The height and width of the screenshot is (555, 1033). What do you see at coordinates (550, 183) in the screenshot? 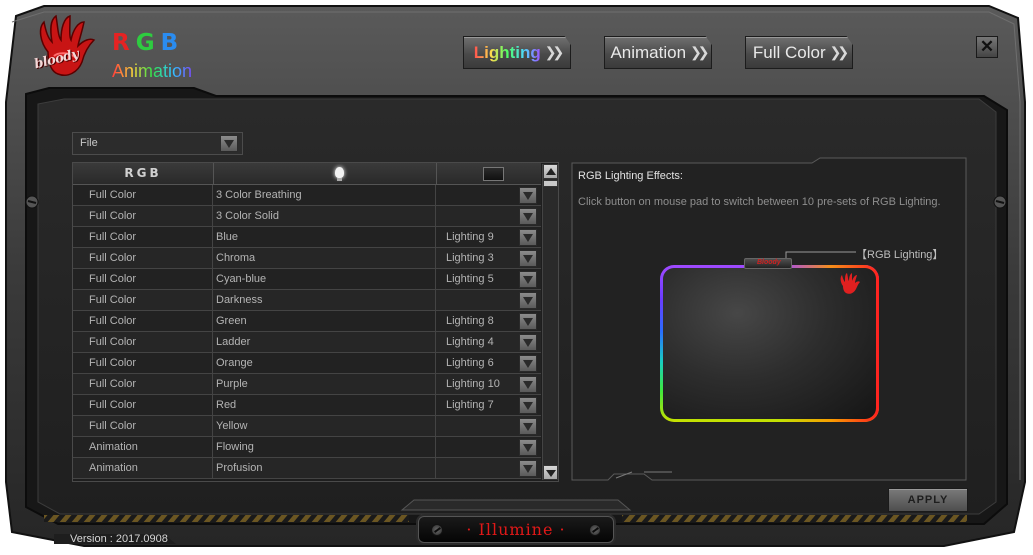
I see `scrollbar-thumb` at bounding box center [550, 183].